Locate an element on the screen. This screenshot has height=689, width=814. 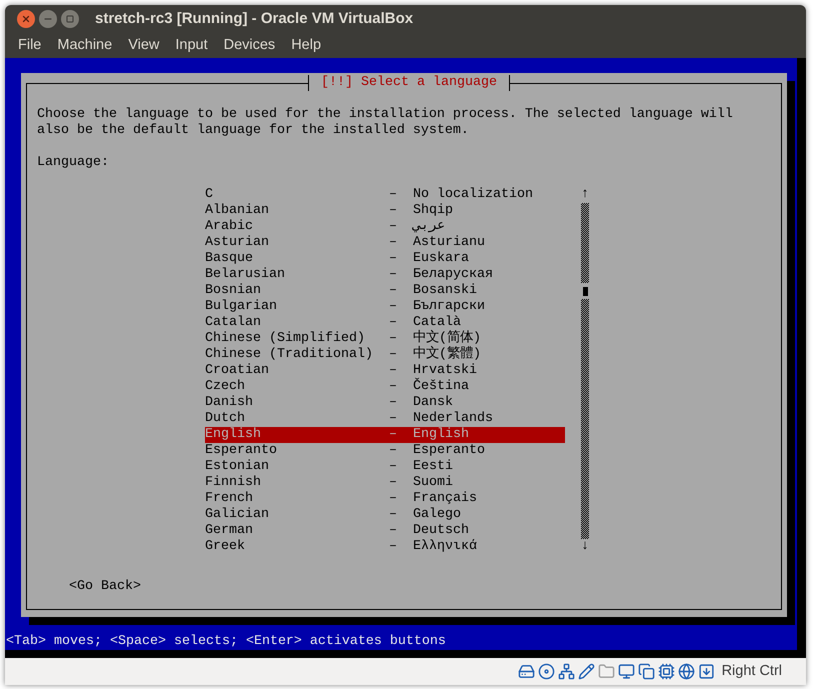
language-option: Chinese (Traditional) – 中文(繁體) is located at coordinates (385, 355).